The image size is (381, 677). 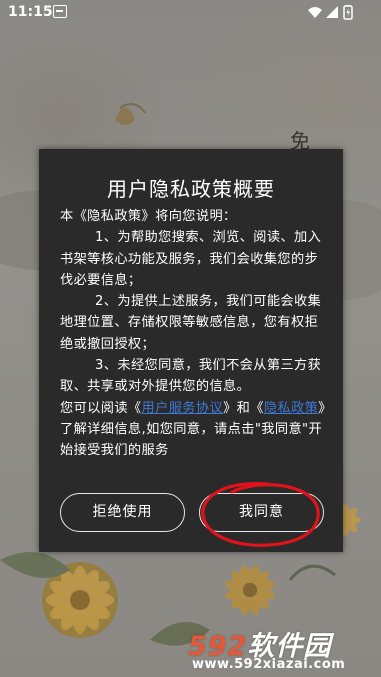 What do you see at coordinates (283, 649) in the screenshot?
I see `site-watermark: 592软件园 www.592xiazai.com` at bounding box center [283, 649].